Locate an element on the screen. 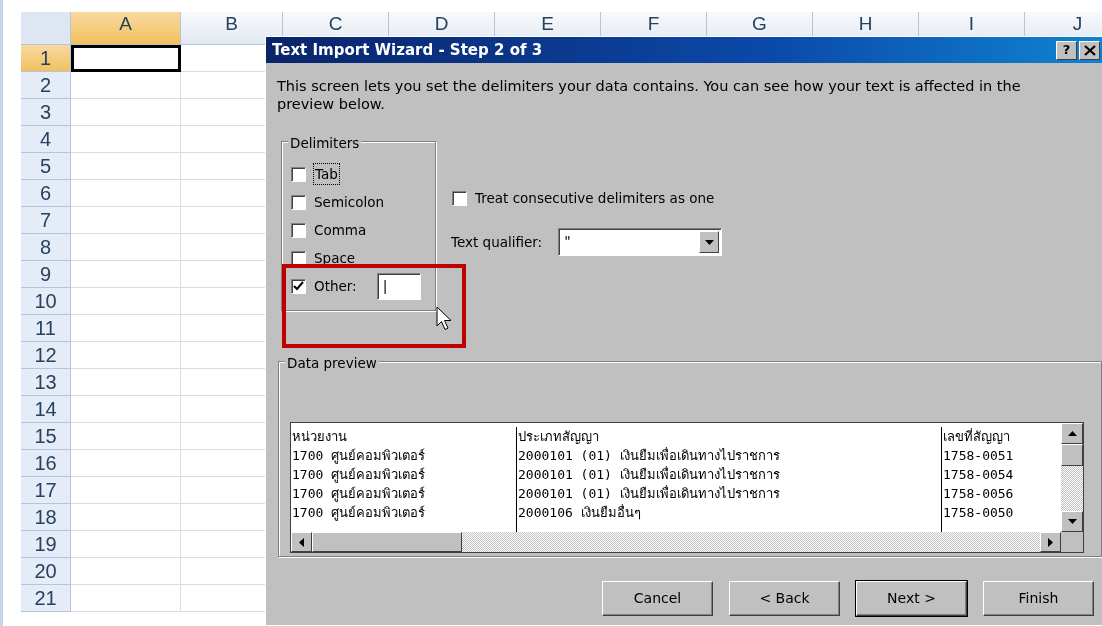 The height and width of the screenshot is (626, 1102). field-label: Text qualifier: is located at coordinates (497, 242).